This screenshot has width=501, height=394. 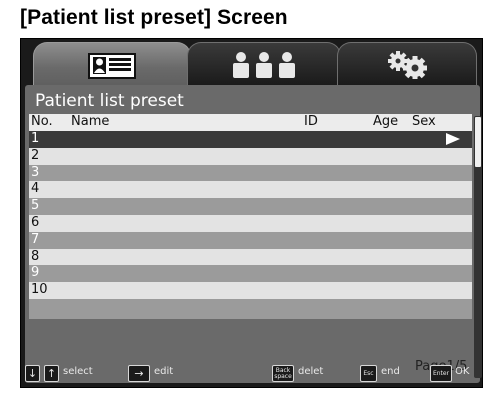 I want to click on row-number: 4, so click(x=35, y=189).